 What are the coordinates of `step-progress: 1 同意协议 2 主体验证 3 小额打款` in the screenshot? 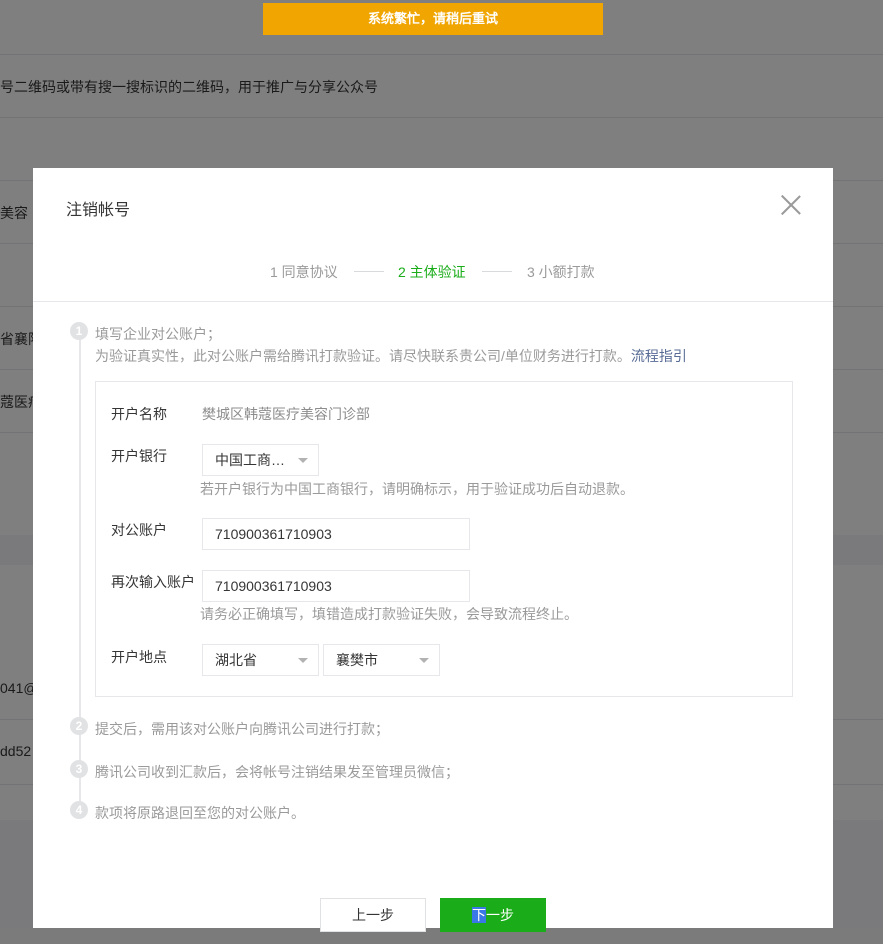 It's located at (433, 272).